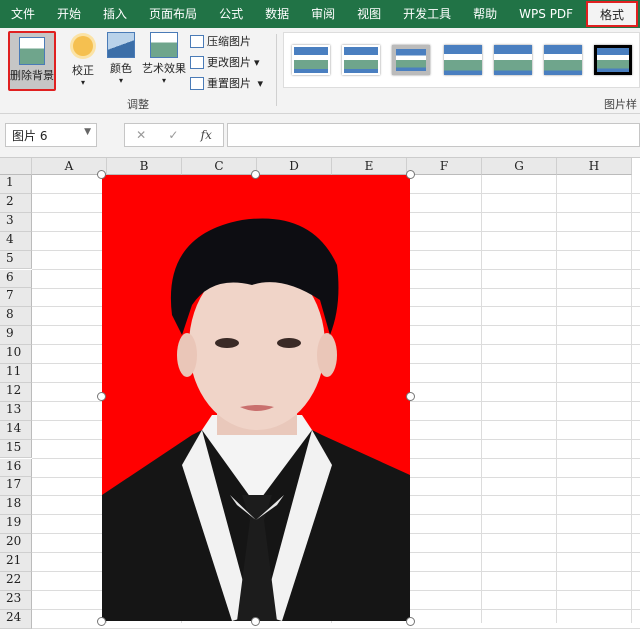 This screenshot has width=640, height=629. I want to click on change-label: 更改图片, so click(229, 62).